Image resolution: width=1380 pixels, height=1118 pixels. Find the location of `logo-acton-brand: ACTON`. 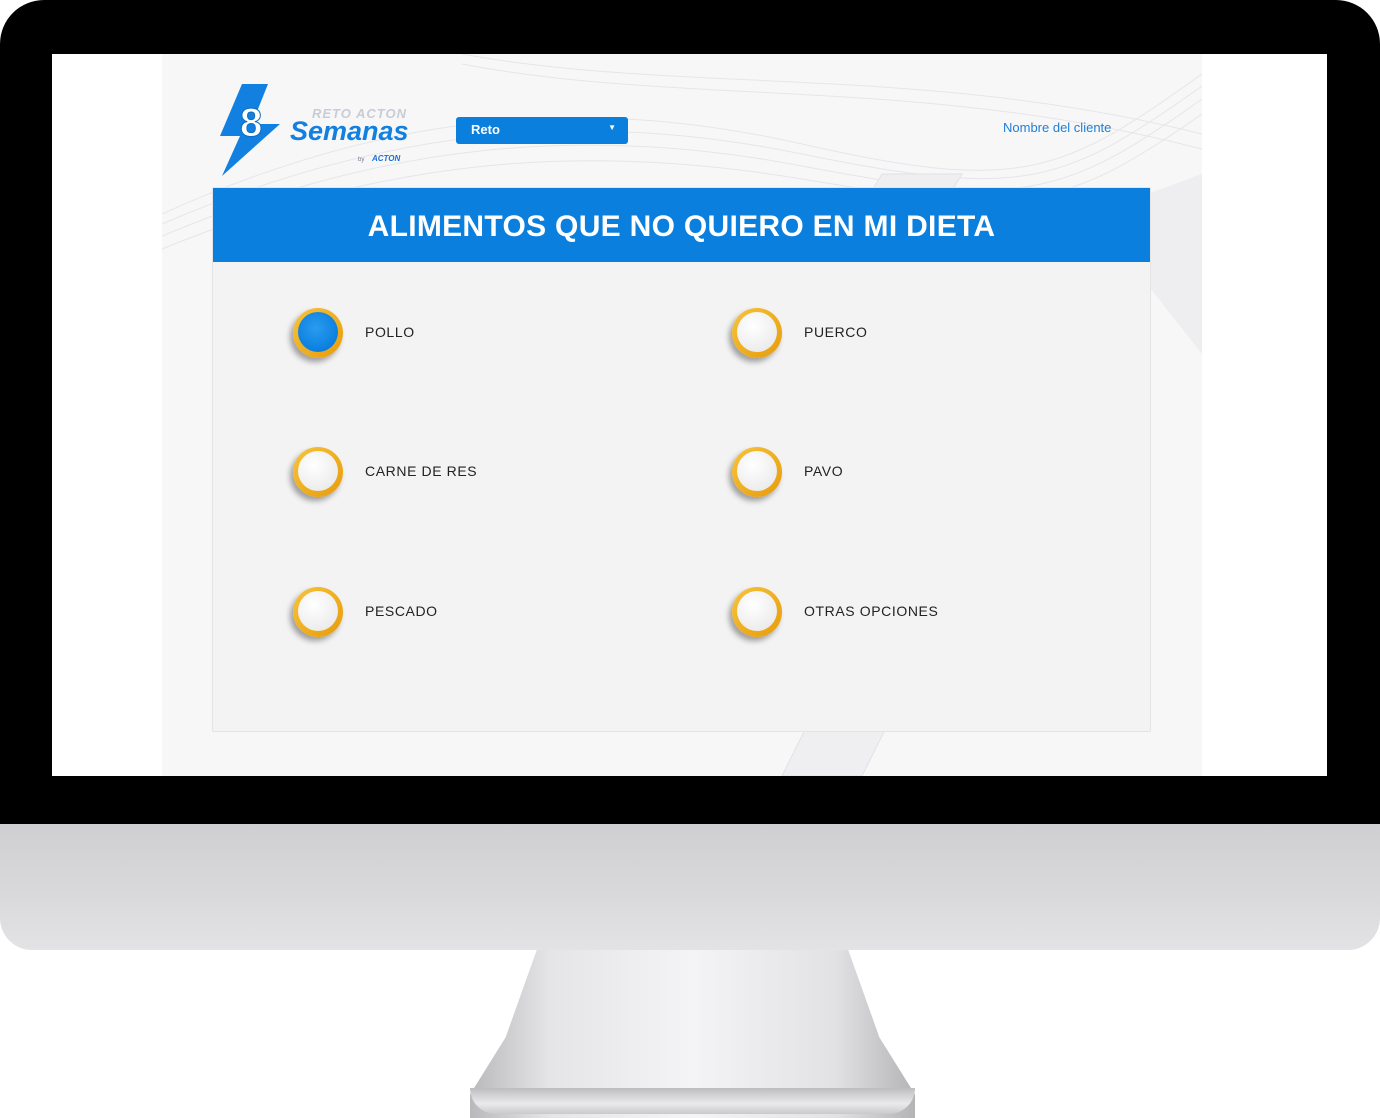

logo-acton-brand: ACTON is located at coordinates (386, 158).